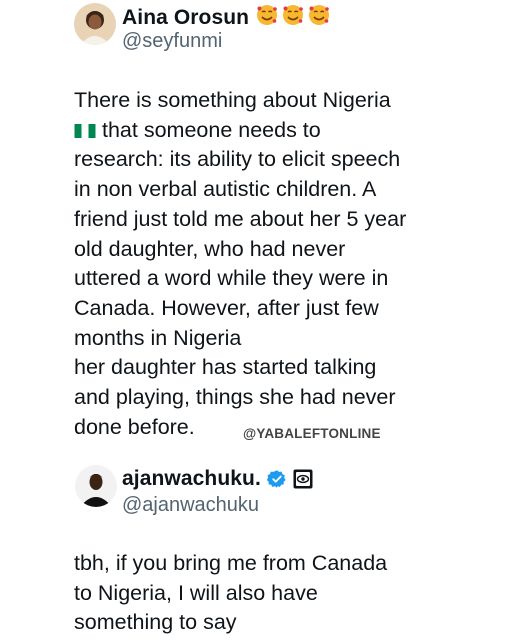  I want to click on post-line-with-flag: that someone needs to, so click(240, 131).